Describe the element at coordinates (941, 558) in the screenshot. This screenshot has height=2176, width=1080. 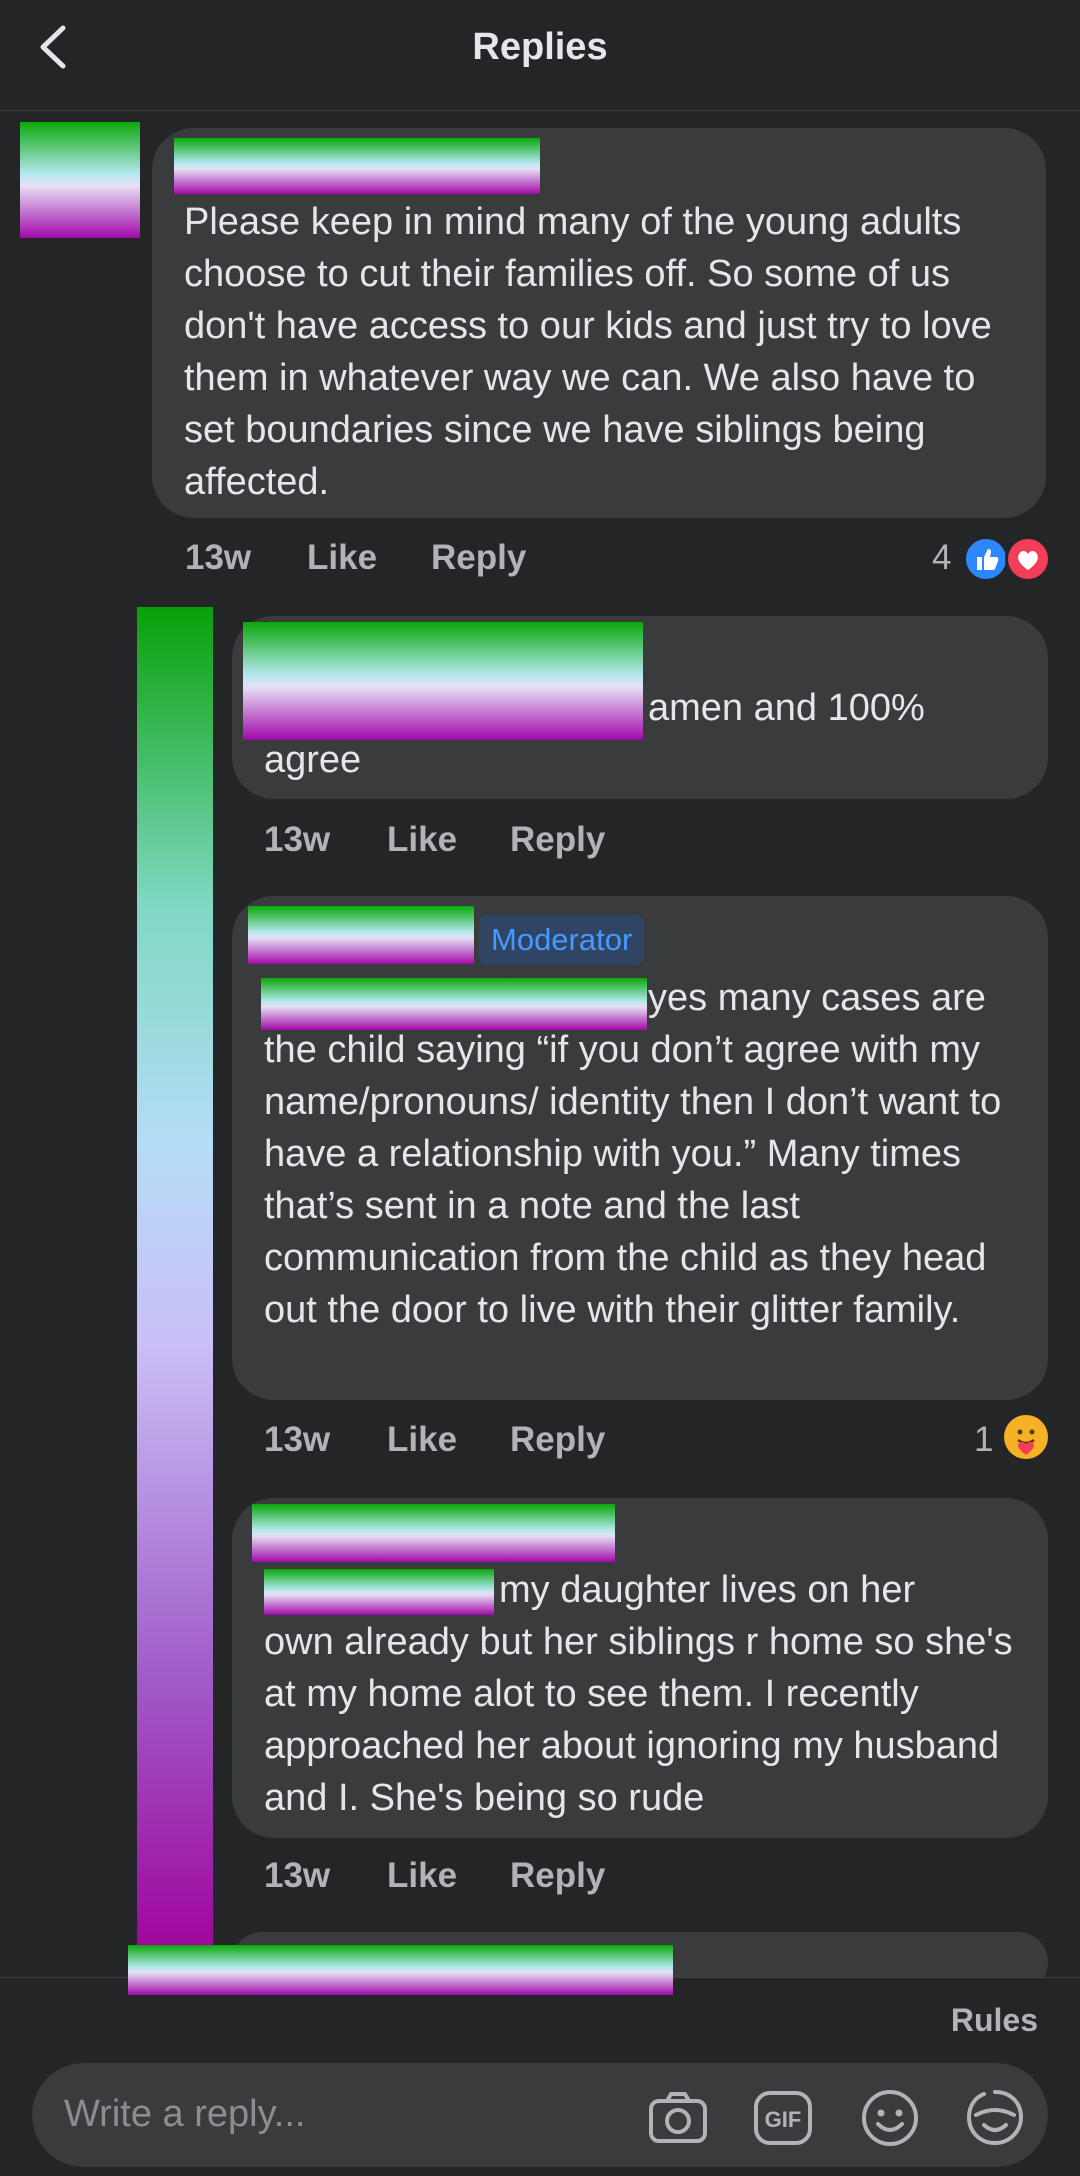
I see `reaction-count: 4` at that location.